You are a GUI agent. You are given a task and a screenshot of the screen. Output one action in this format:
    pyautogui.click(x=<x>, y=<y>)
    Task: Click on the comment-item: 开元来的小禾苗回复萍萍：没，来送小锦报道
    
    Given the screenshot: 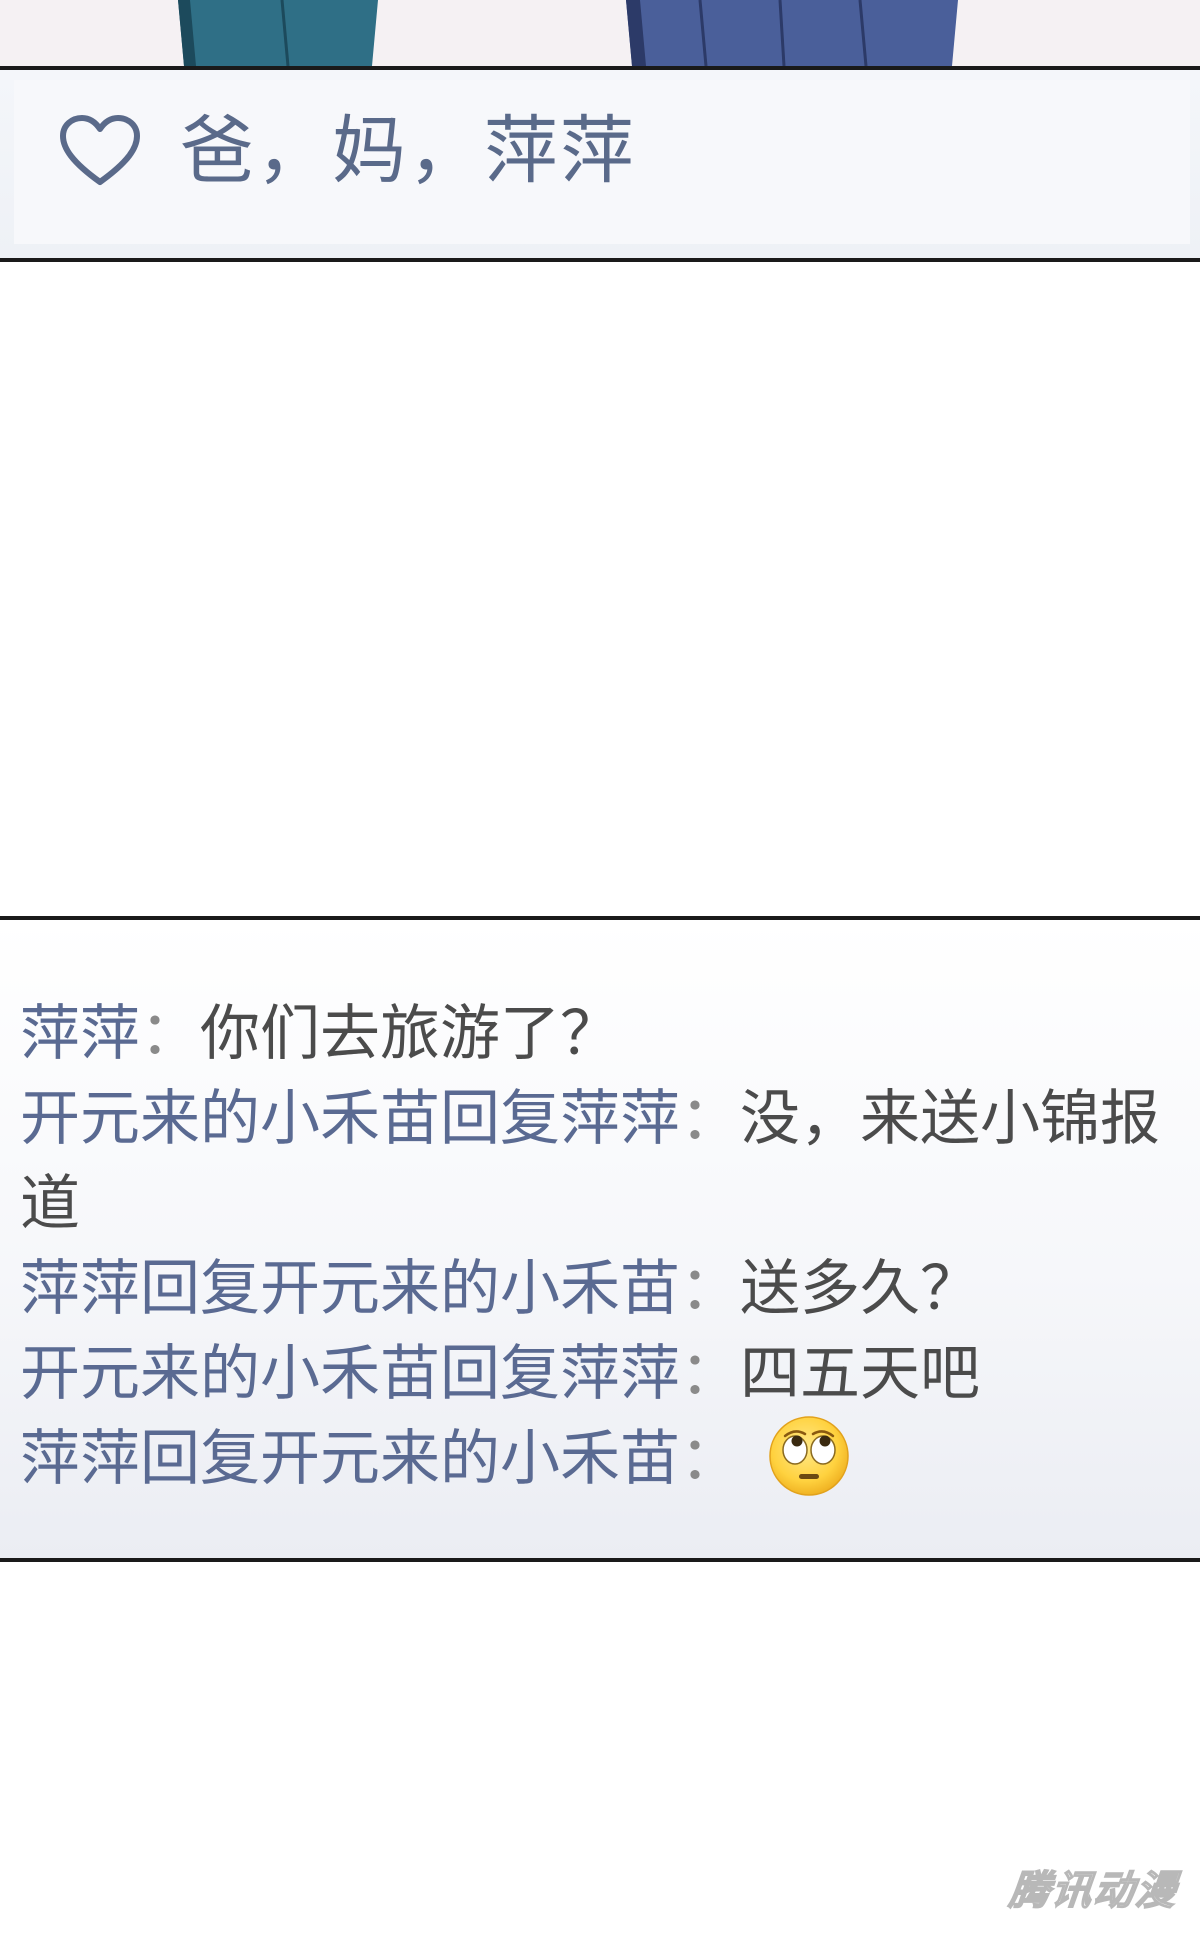 What is the action you would take?
    pyautogui.click(x=600, y=1162)
    